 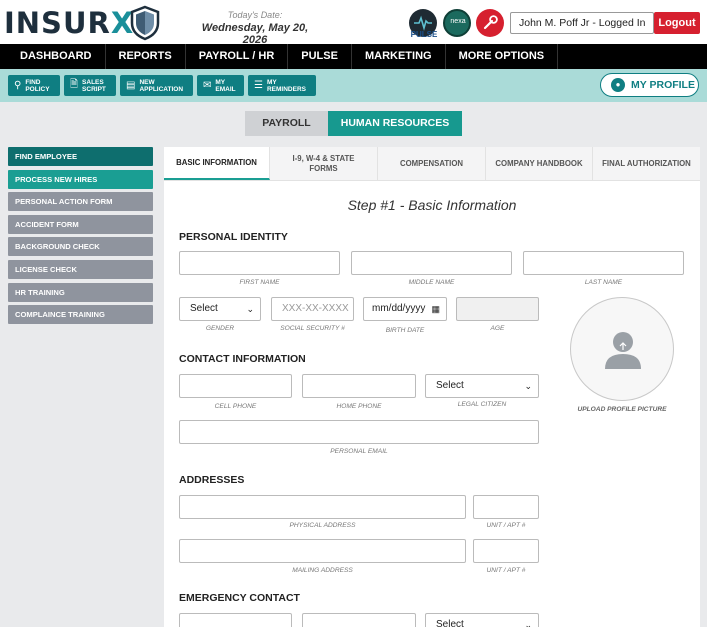 I want to click on age-input, so click(x=497, y=309).